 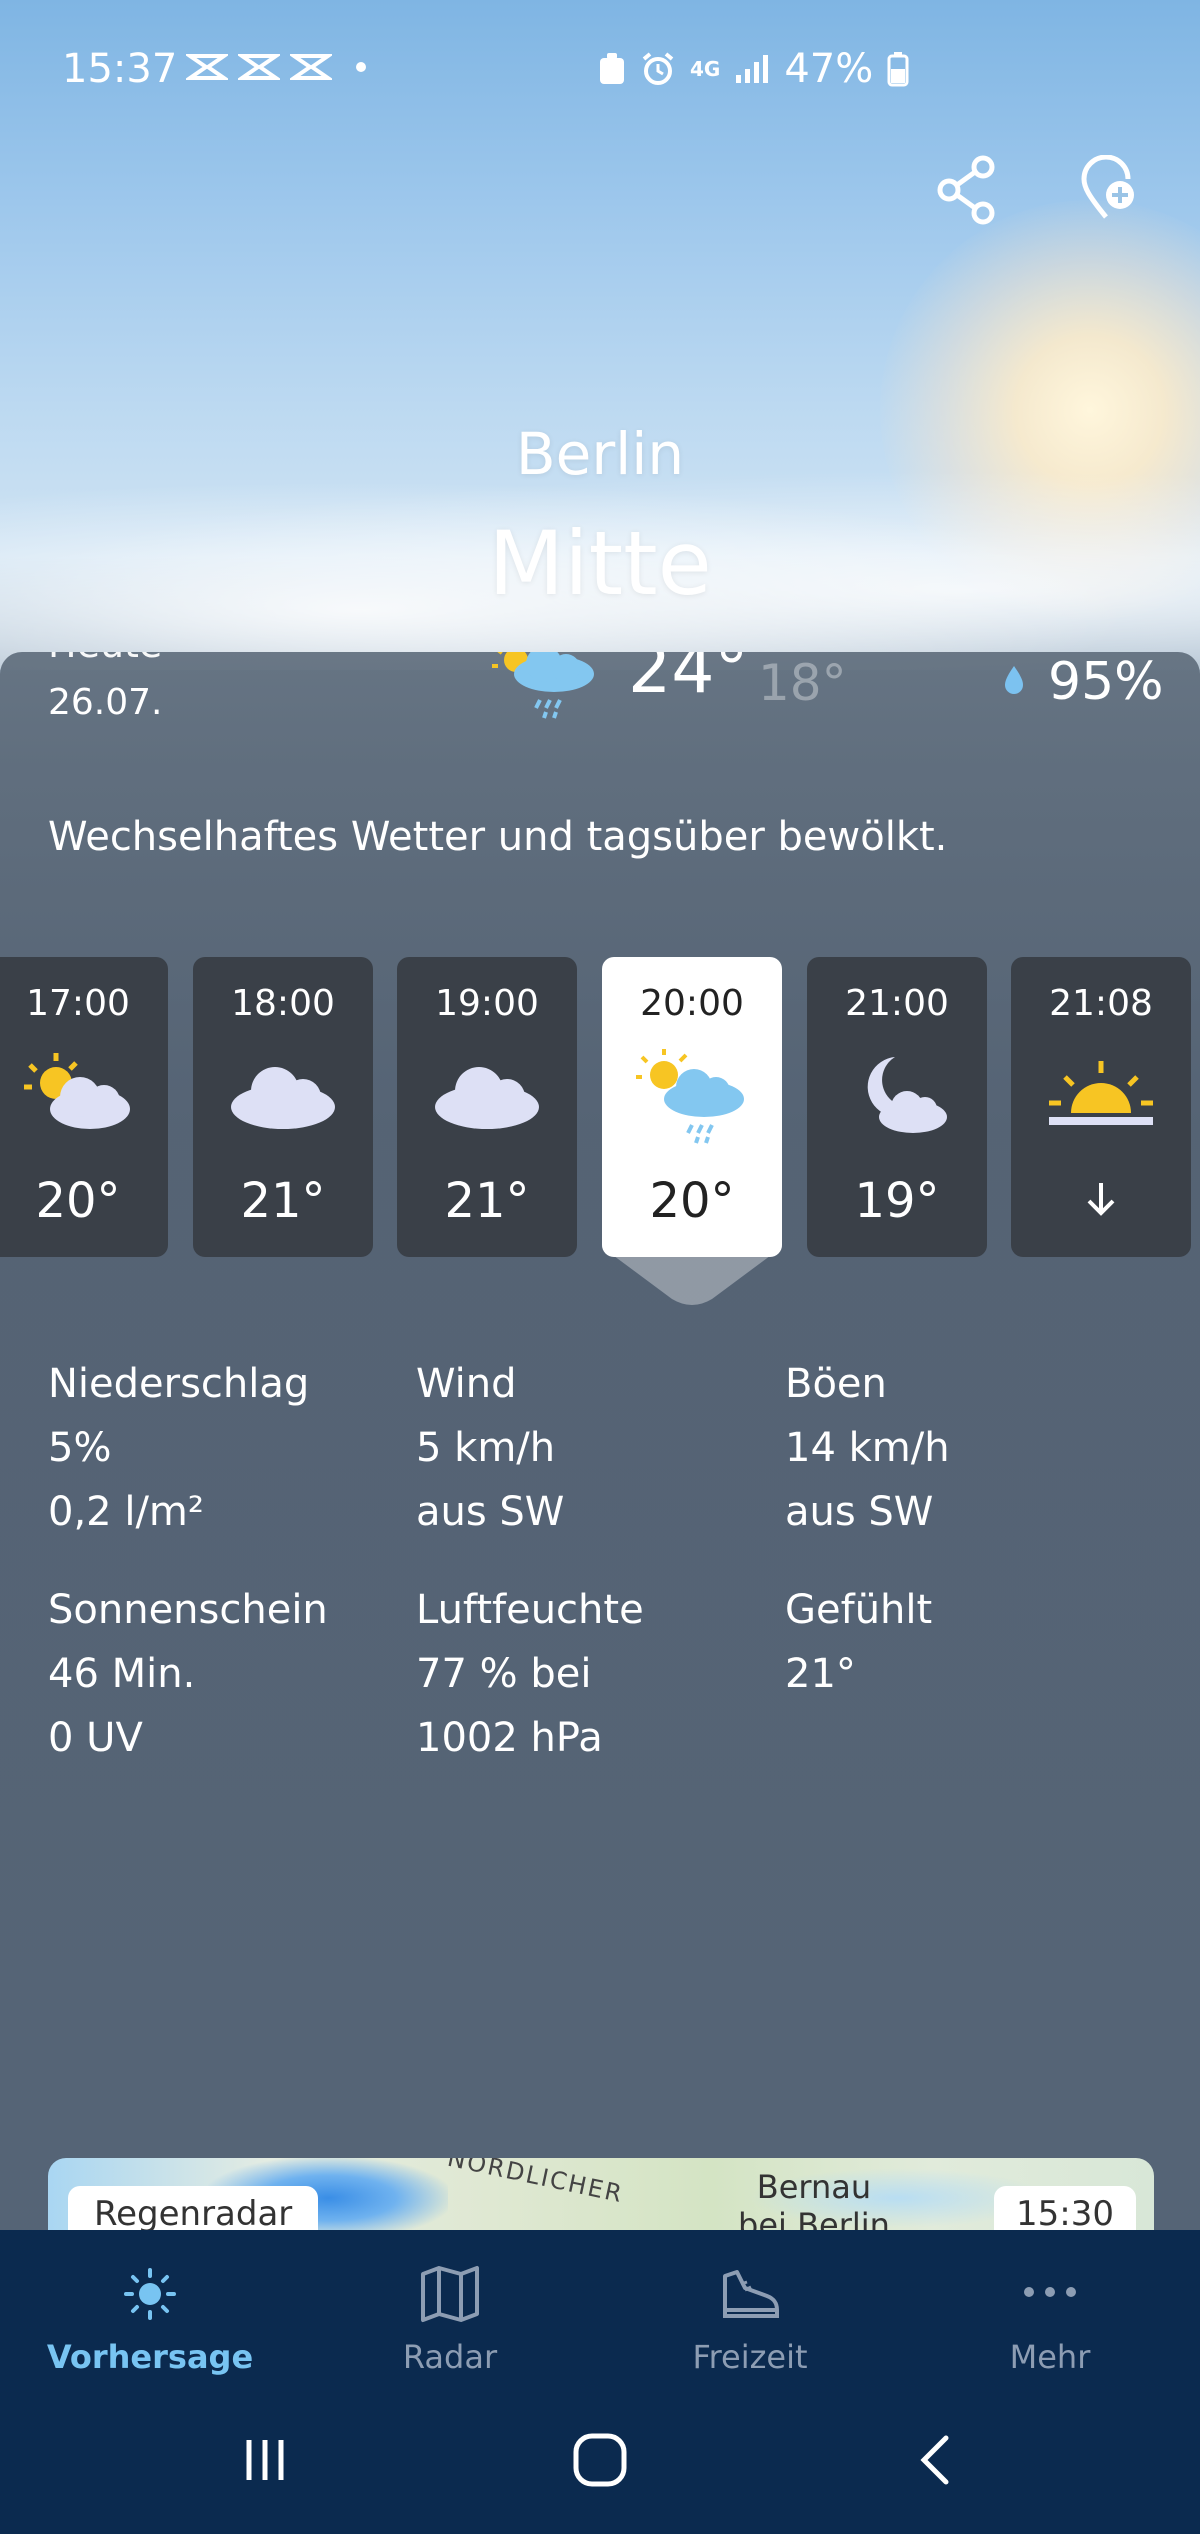 What do you see at coordinates (530, 1610) in the screenshot?
I see `detail-label: Luftfeuchte` at bounding box center [530, 1610].